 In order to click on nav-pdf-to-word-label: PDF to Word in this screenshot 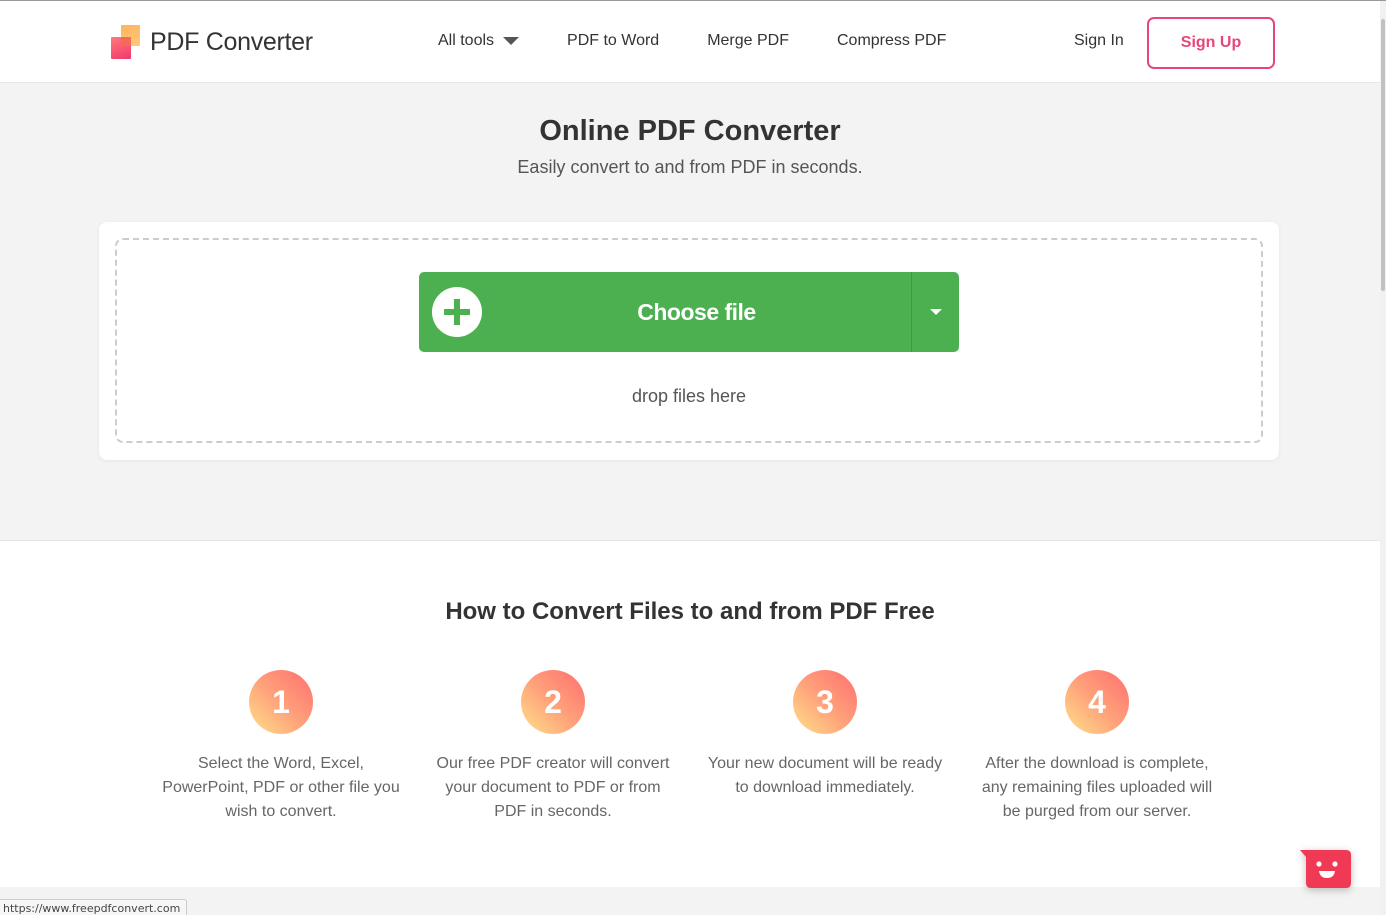, I will do `click(613, 40)`.